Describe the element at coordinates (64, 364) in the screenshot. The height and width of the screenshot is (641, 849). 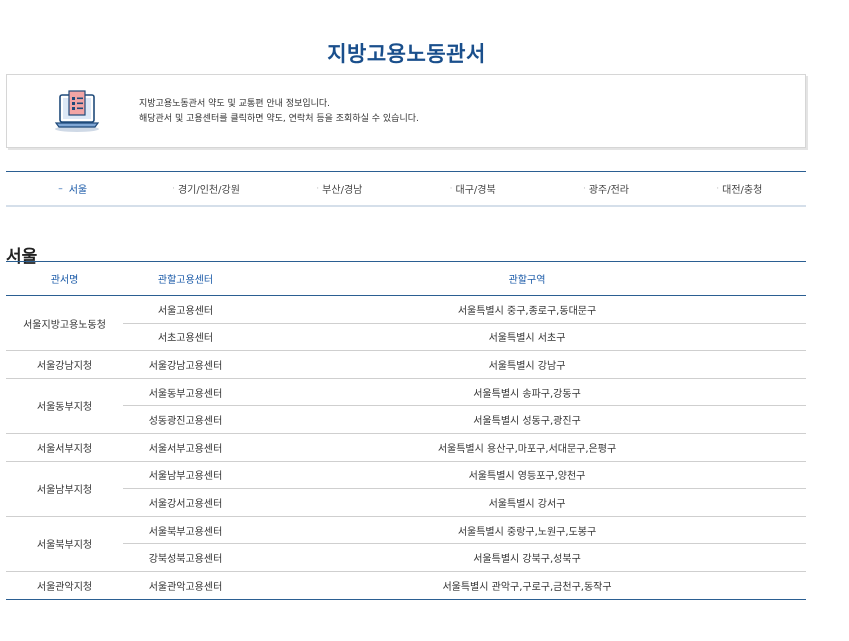
I see `office-link: 서울강남지청` at that location.